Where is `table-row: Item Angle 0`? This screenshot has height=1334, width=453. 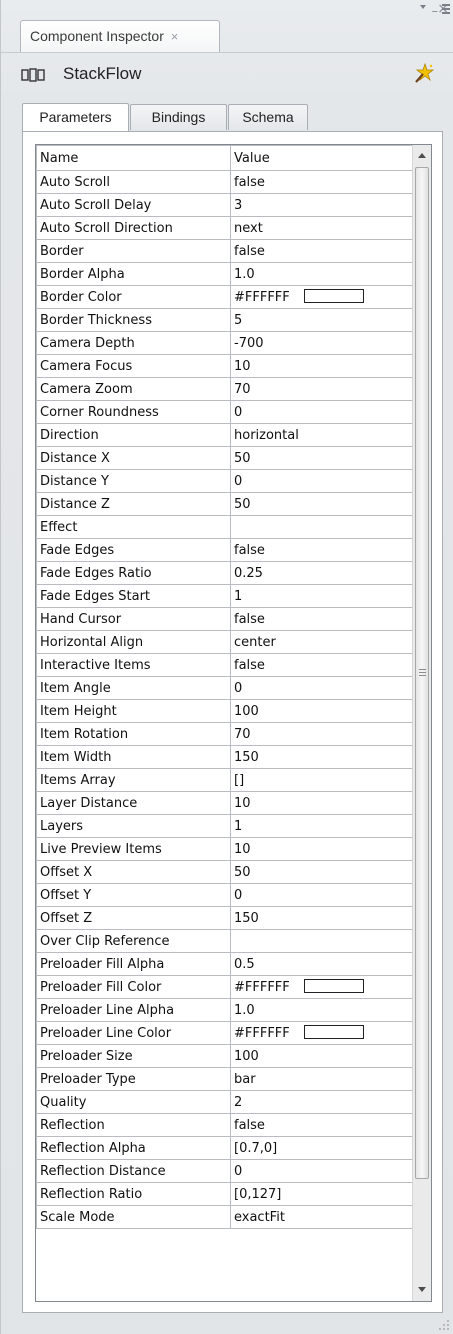
table-row: Item Angle 0 is located at coordinates (224, 688).